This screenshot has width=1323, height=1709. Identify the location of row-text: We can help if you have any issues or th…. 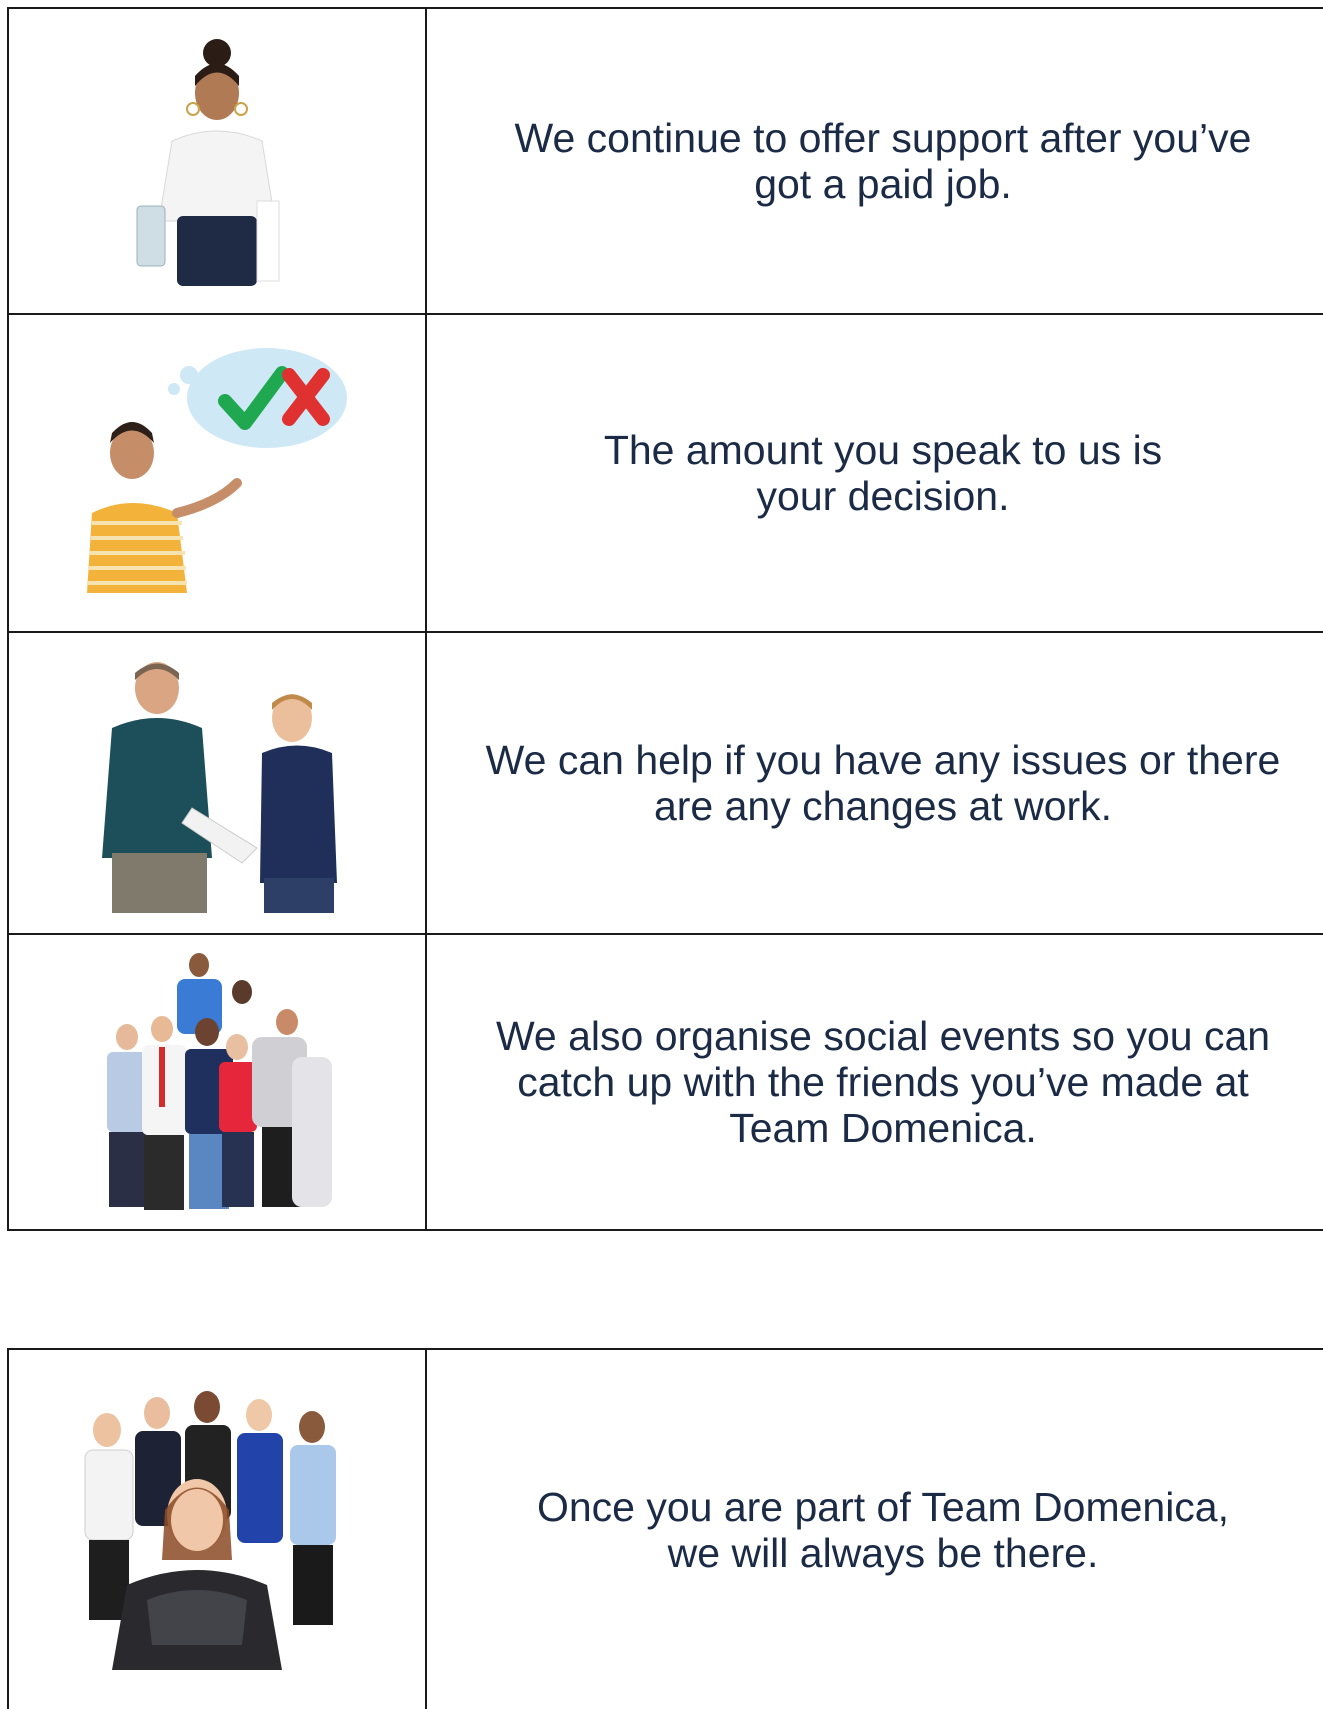
(883, 783).